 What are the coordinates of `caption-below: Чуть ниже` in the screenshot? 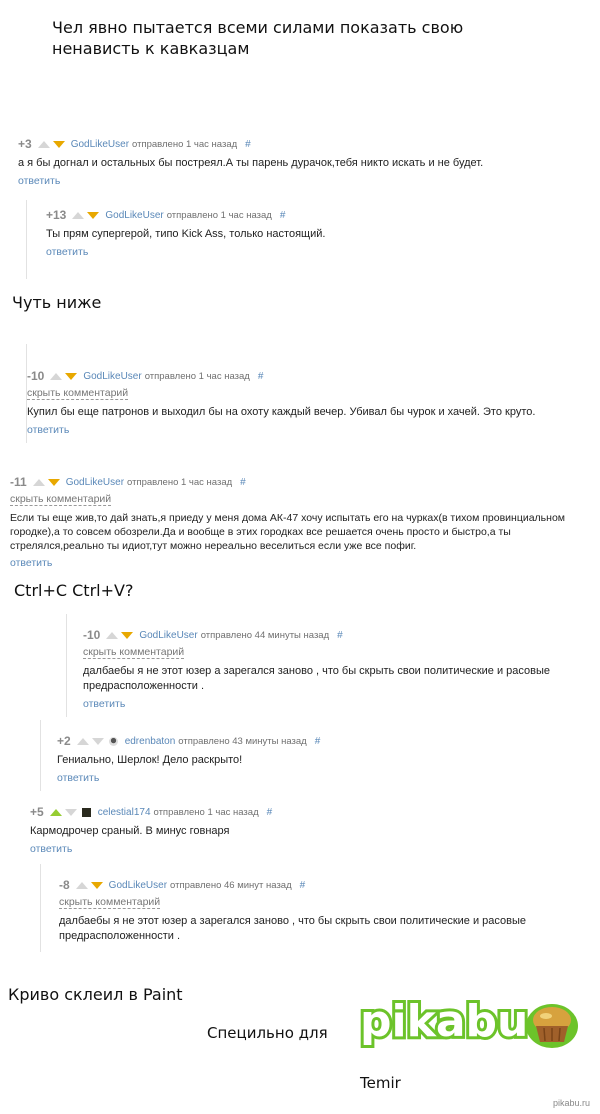 It's located at (57, 302).